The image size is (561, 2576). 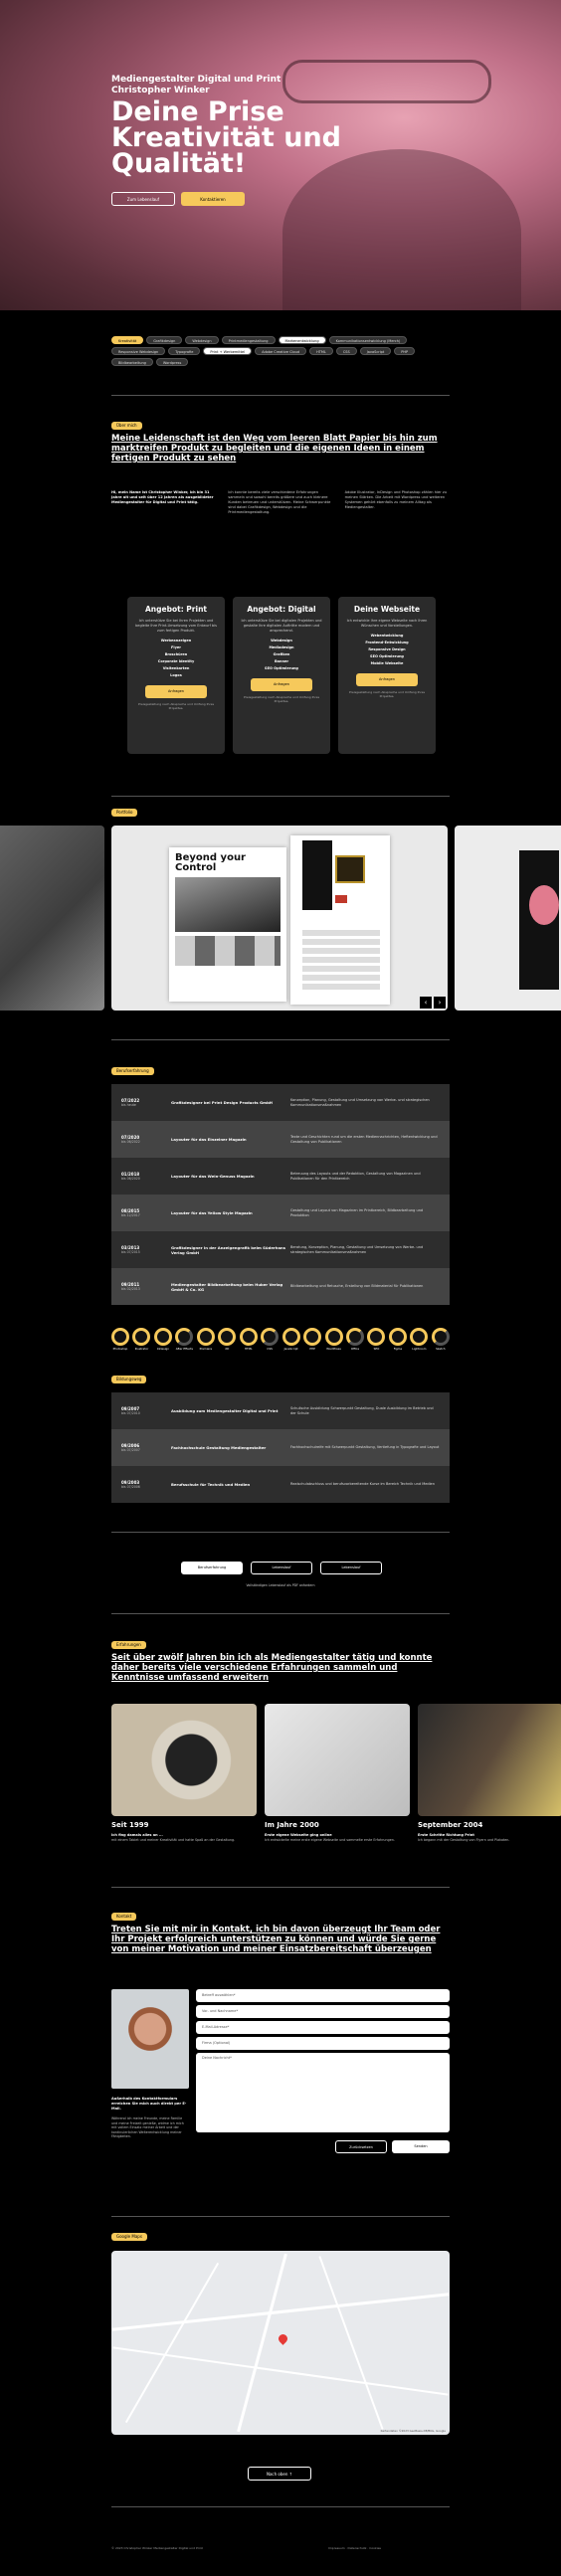 I want to click on footer-links: Impressum · Datenschutz · Cookies, so click(x=354, y=2548).